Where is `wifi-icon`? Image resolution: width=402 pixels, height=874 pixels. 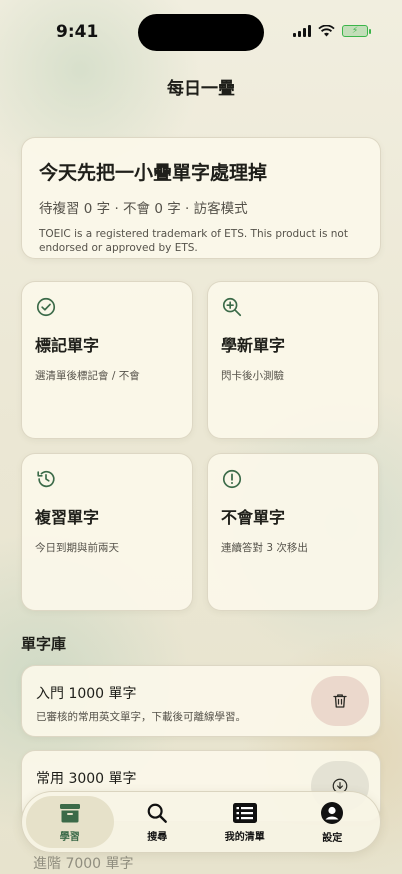
wifi-icon is located at coordinates (326, 31).